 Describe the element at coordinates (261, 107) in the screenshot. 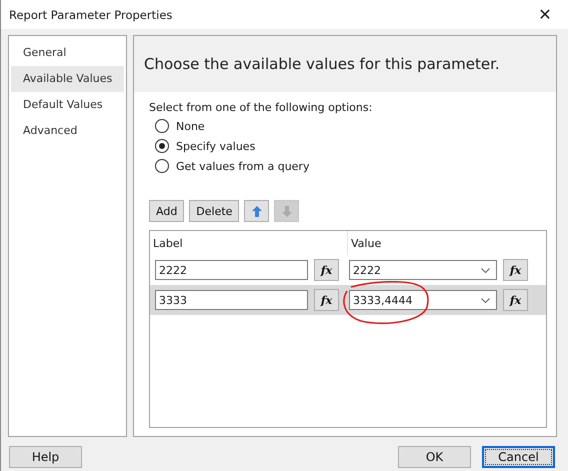

I see `options-label: Select from one of the following options:` at that location.